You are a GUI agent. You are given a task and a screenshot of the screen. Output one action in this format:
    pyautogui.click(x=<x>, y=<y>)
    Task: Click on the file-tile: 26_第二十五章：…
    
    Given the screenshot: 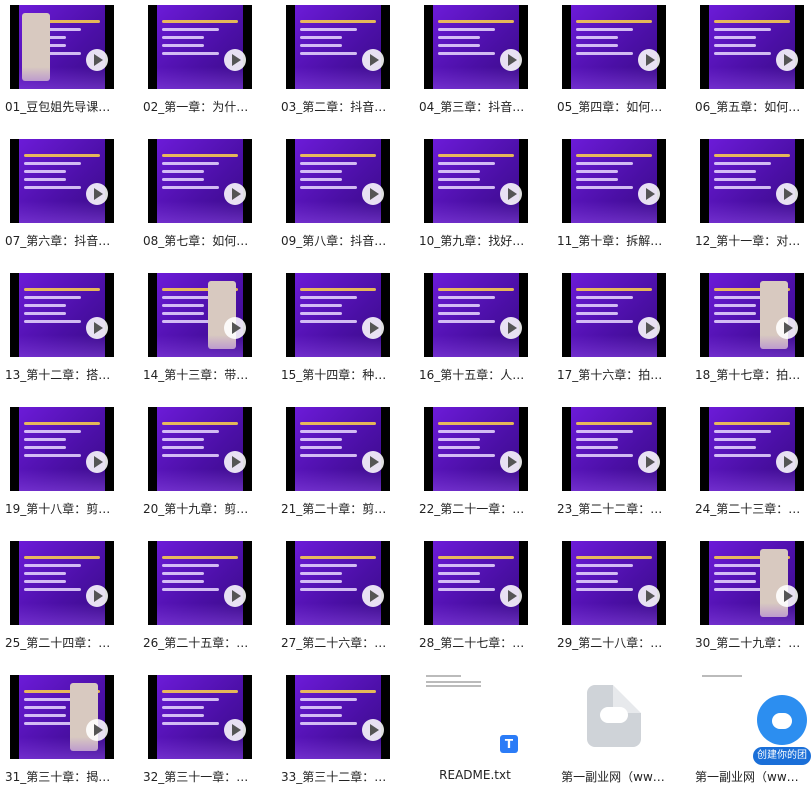 What is the action you would take?
    pyautogui.click(x=209, y=600)
    